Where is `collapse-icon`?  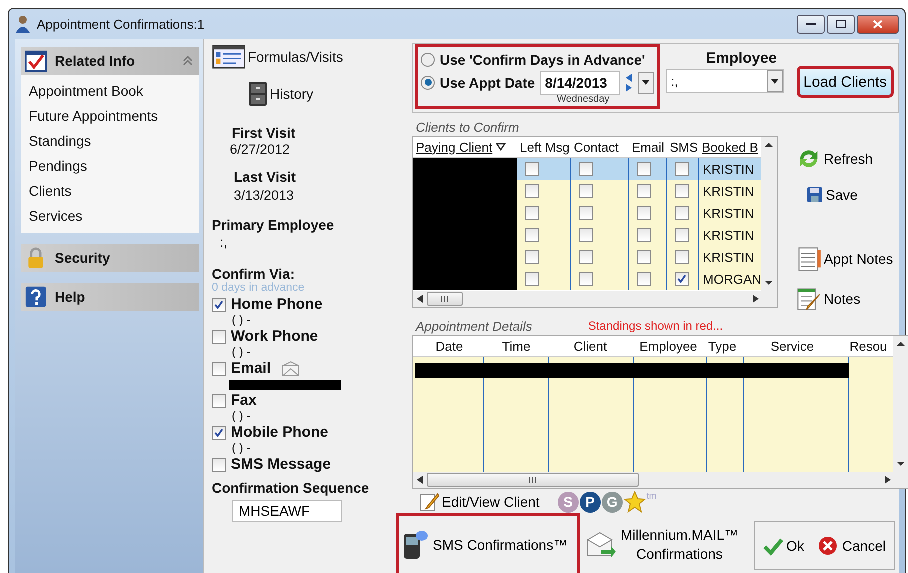 collapse-icon is located at coordinates (188, 61).